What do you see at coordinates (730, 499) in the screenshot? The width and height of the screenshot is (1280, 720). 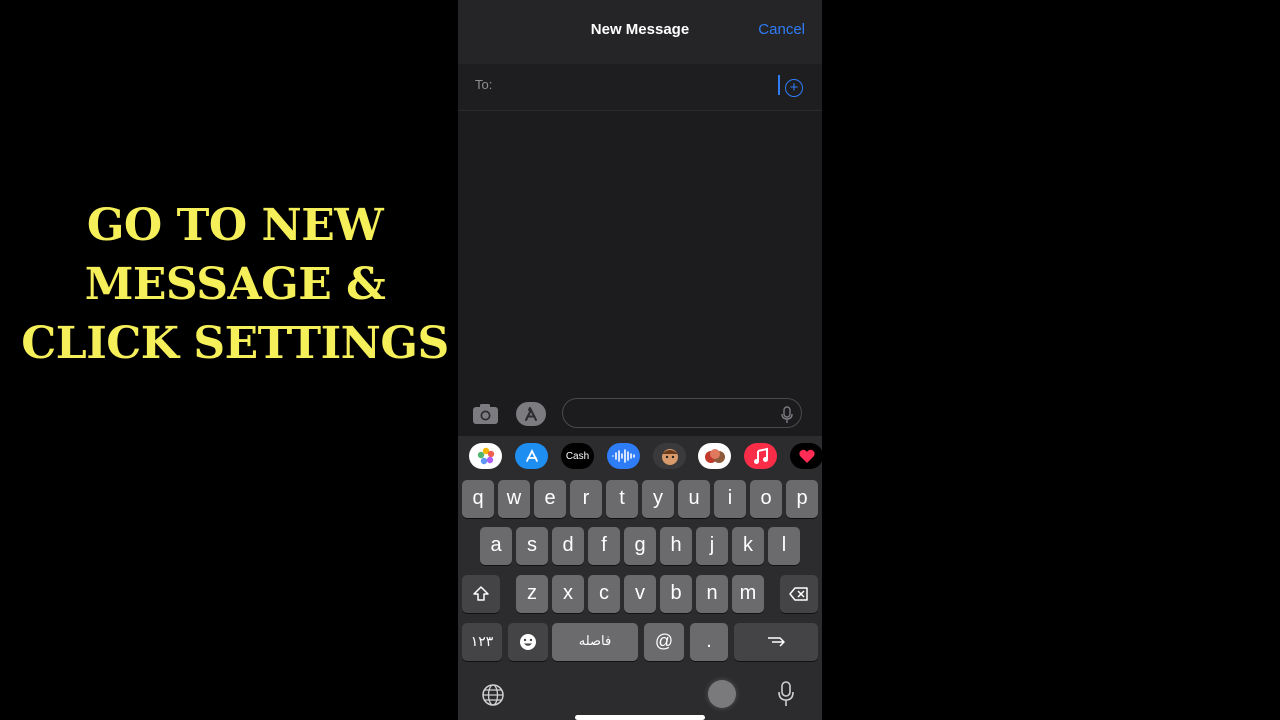 I see `key-i: i` at bounding box center [730, 499].